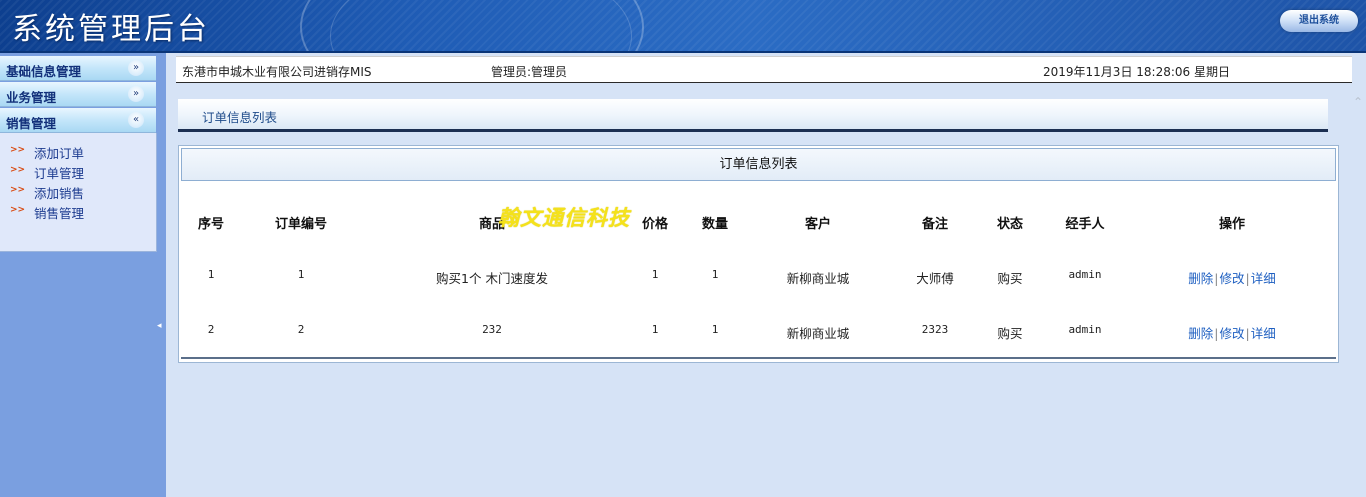  I want to click on column-header: 客户, so click(818, 224).